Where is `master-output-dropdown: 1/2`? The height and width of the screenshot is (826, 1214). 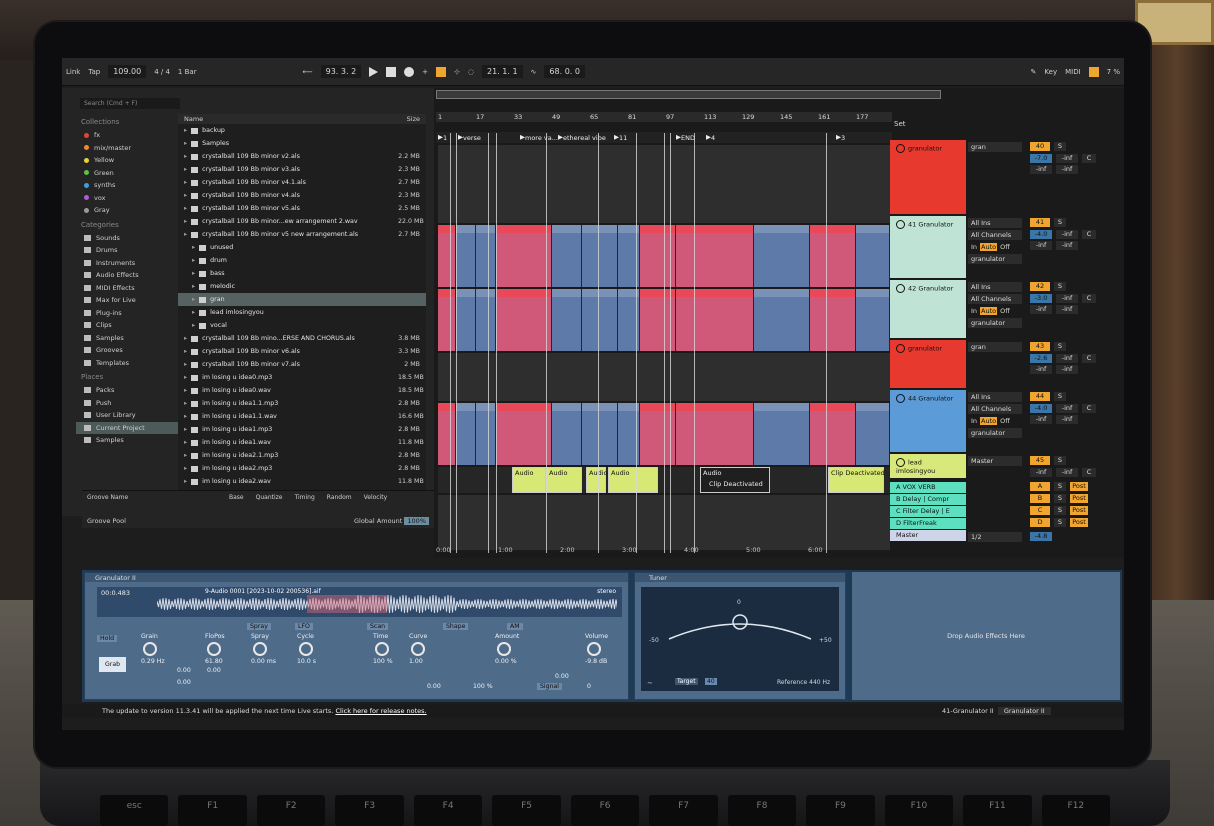 master-output-dropdown: 1/2 is located at coordinates (995, 537).